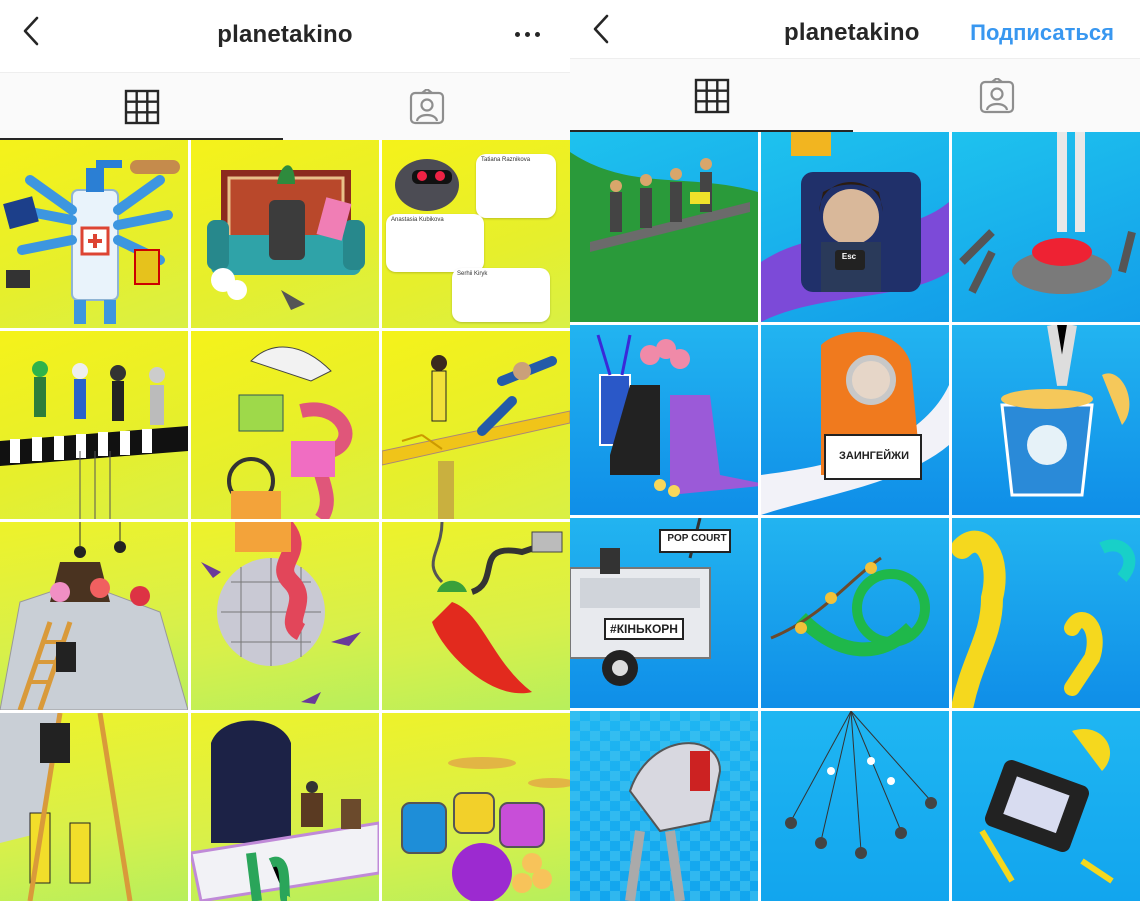 The height and width of the screenshot is (913, 1140). I want to click on more-dots-icon, so click(527, 34).